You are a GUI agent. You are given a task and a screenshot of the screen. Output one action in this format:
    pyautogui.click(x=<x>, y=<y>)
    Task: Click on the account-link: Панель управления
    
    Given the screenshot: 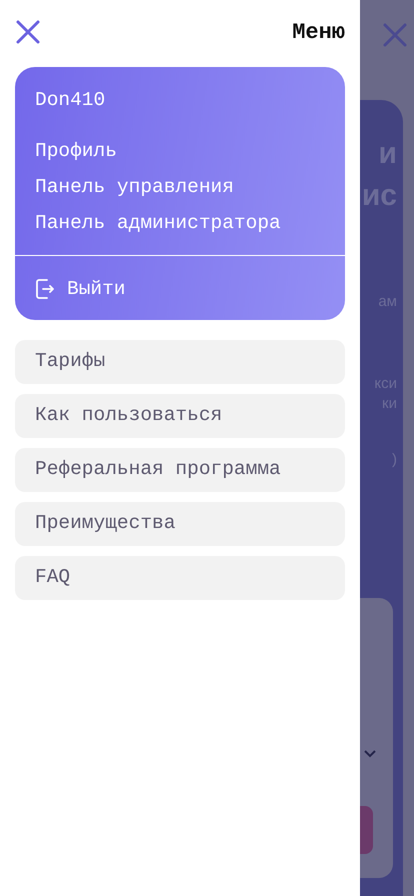 What is the action you would take?
    pyautogui.click(x=134, y=187)
    